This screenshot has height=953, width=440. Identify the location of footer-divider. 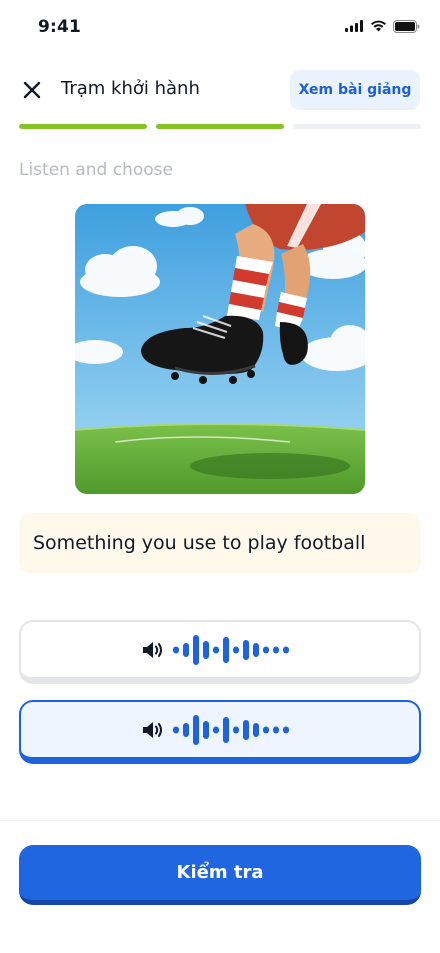
(220, 820).